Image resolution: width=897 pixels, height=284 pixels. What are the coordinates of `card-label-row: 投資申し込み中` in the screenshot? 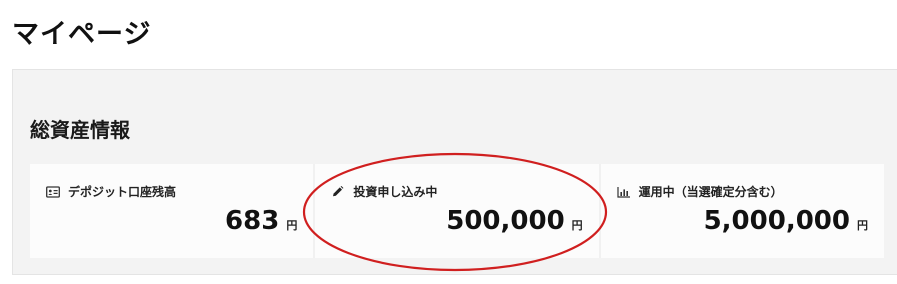 It's located at (384, 191).